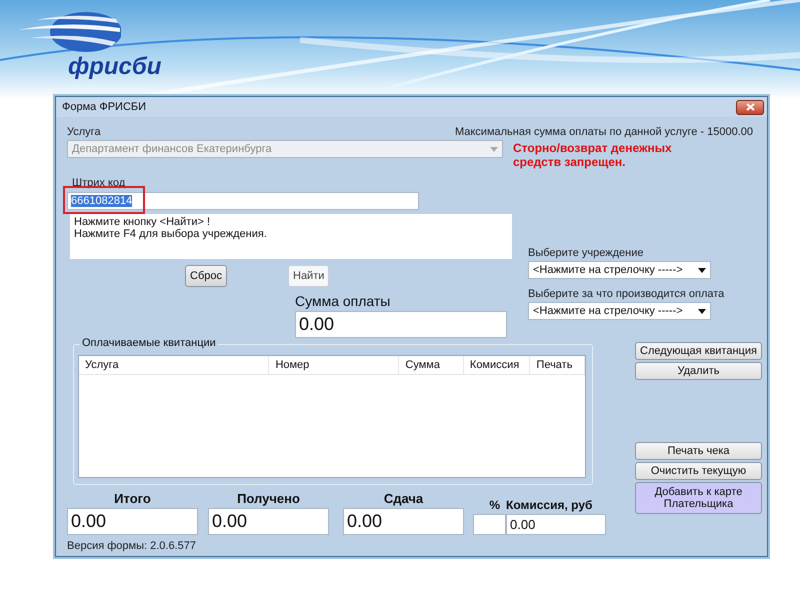 The width and height of the screenshot is (800, 600). Describe the element at coordinates (698, 471) in the screenshot. I see `form-button: Очистить текущую` at that location.